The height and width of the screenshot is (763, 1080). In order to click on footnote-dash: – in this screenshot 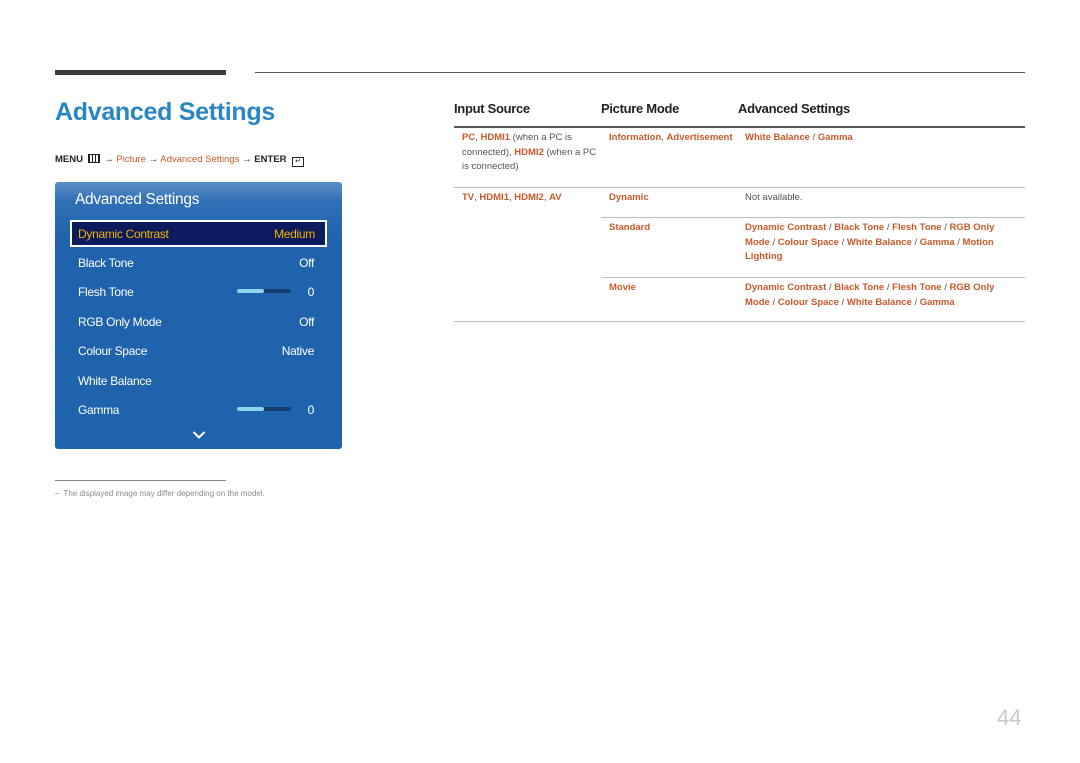, I will do `click(57, 493)`.